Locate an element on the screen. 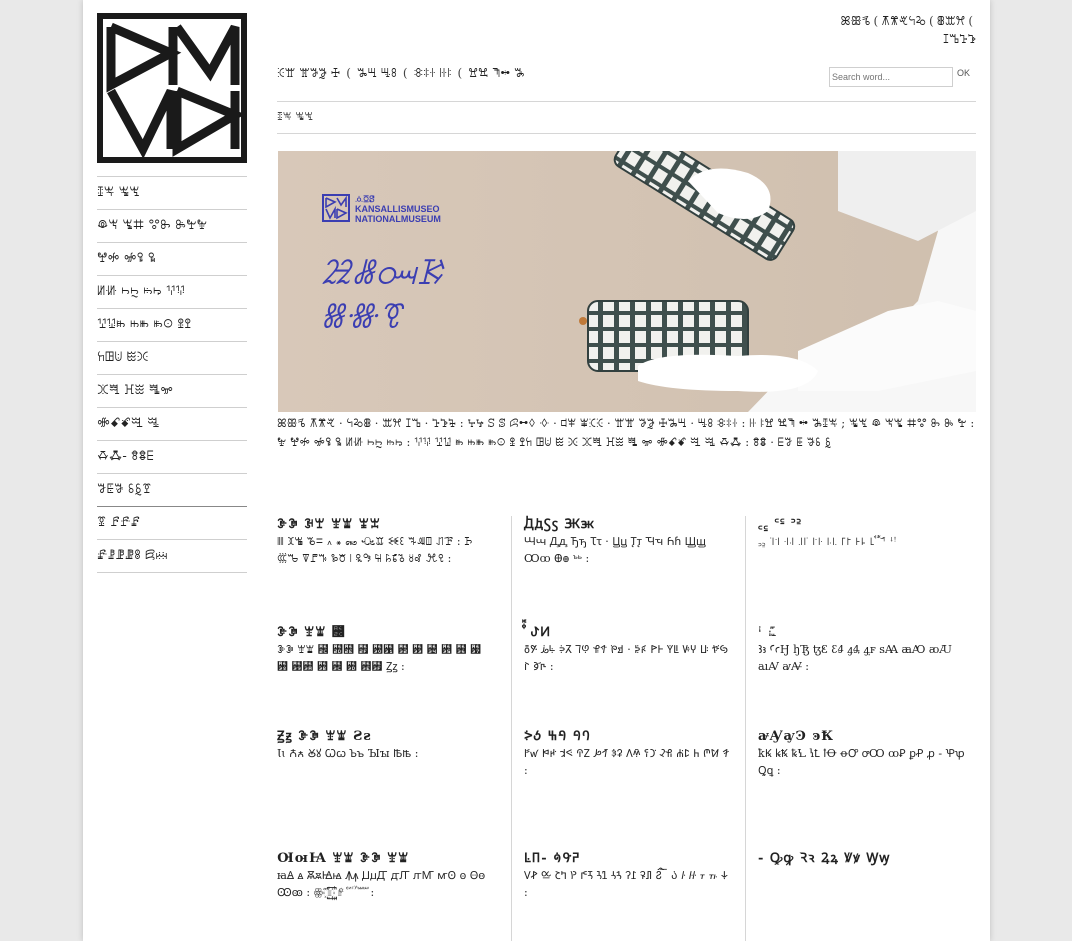 The image size is (1072, 941). top-link: ꕧꕨꕩꕪꕫ is located at coordinates (903, 21).